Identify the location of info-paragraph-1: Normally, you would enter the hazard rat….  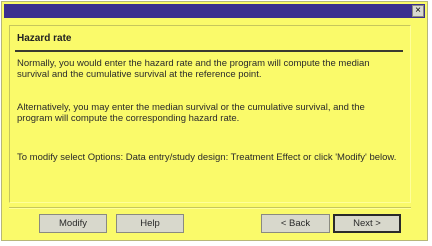
(193, 69).